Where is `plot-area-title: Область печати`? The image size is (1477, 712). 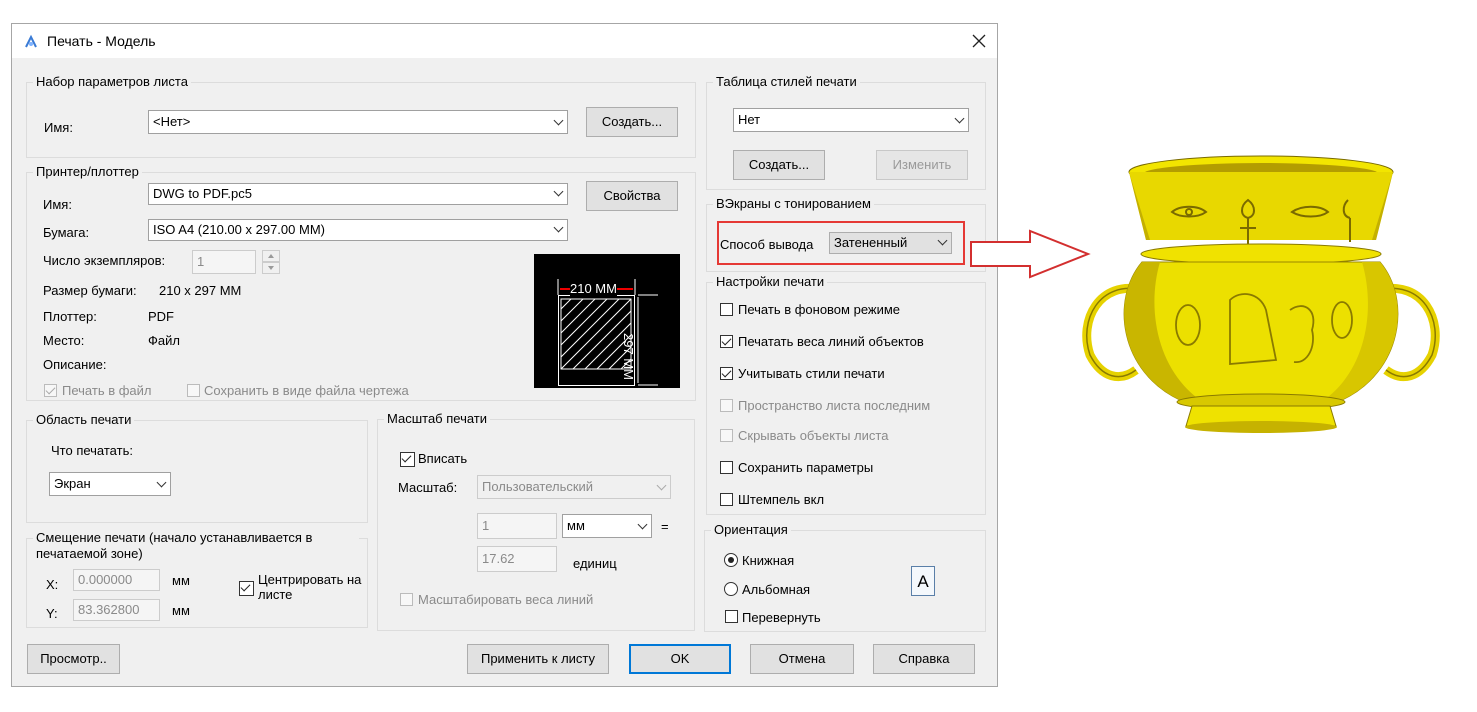 plot-area-title: Область печати is located at coordinates (84, 419).